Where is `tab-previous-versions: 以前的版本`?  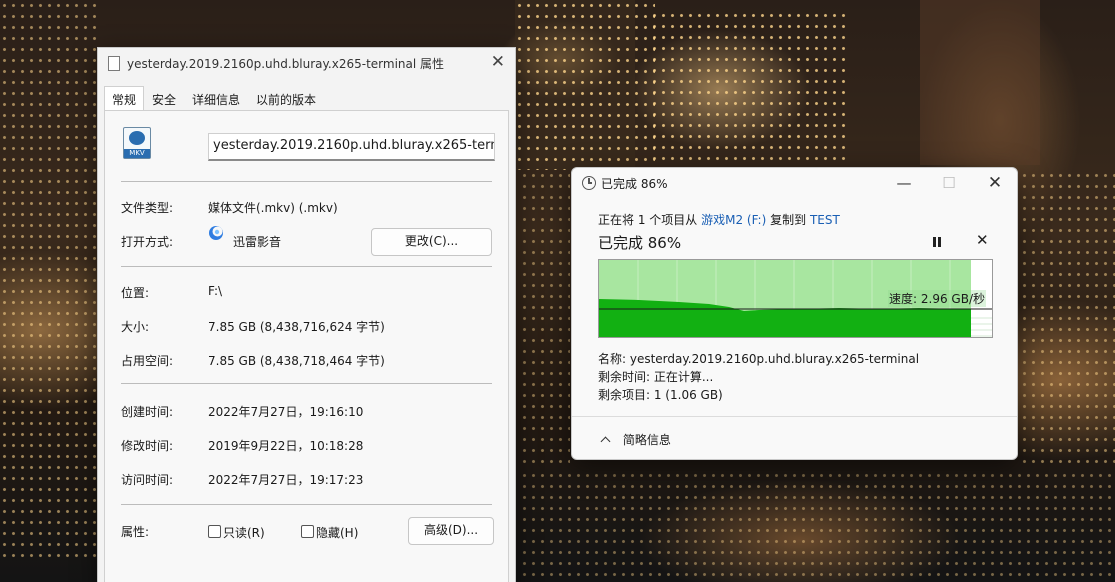
tab-previous-versions: 以前的版本 is located at coordinates (286, 98).